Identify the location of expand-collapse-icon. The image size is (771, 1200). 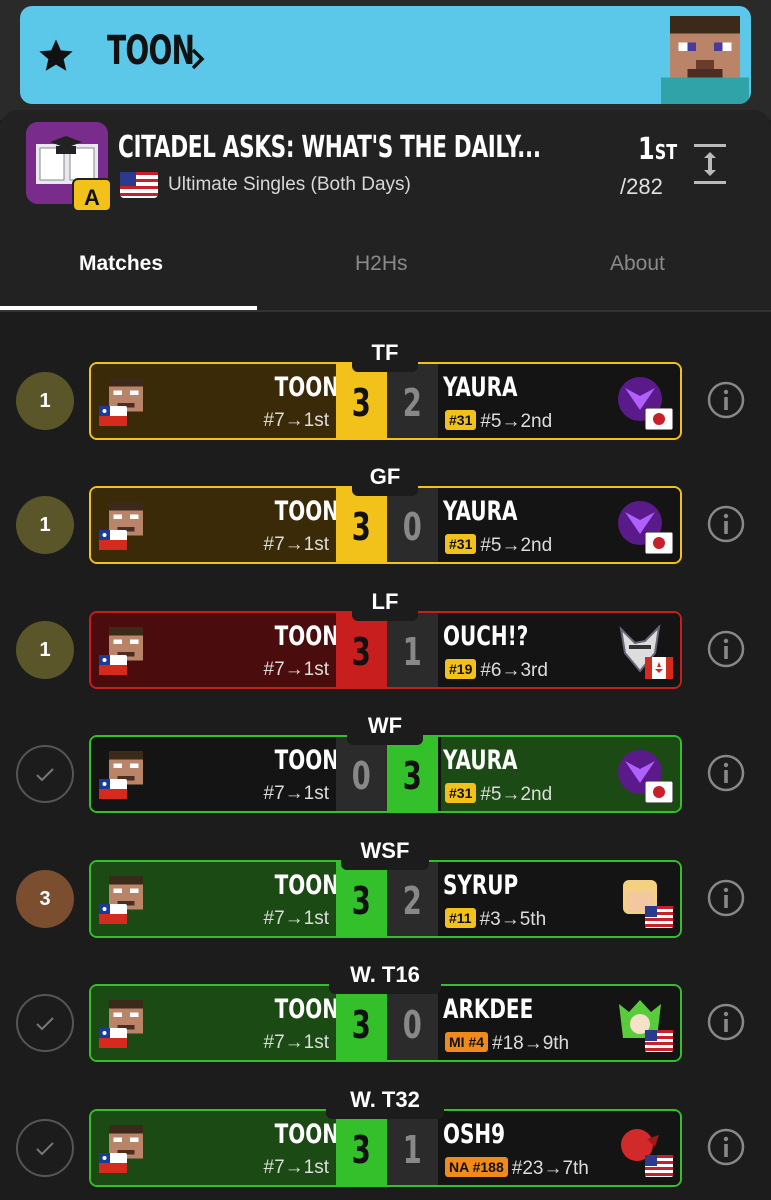
(710, 164).